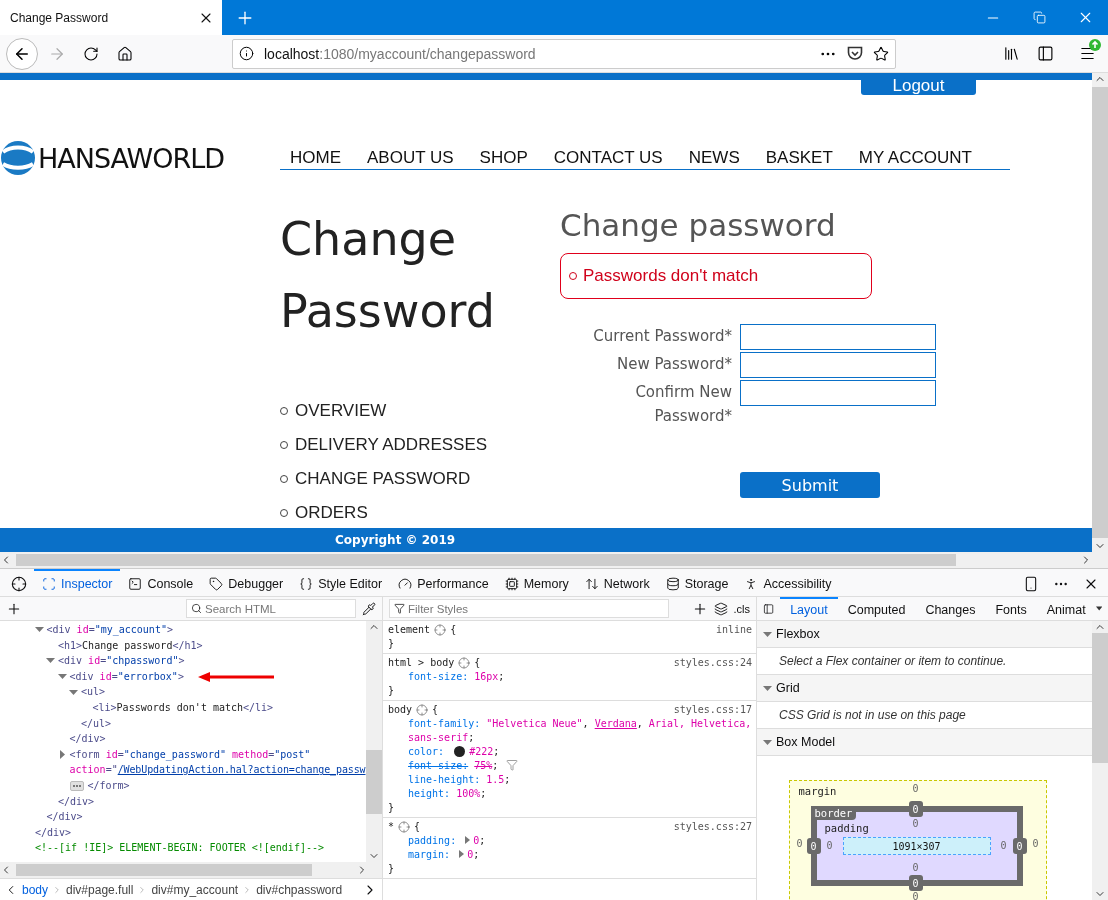 This screenshot has width=1108, height=900. I want to click on markup-line: <form id="change_password" method="post" action="/WebUpdatingAction.hal?action=change_passw, so click(217, 762).